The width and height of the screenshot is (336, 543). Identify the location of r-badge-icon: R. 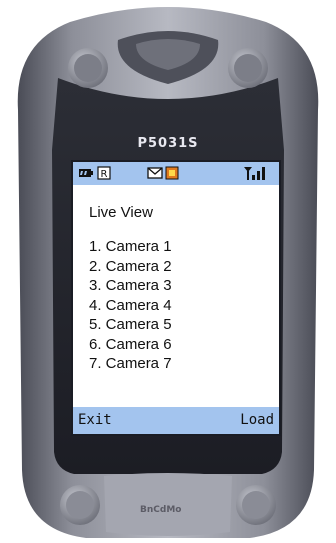
(104, 173).